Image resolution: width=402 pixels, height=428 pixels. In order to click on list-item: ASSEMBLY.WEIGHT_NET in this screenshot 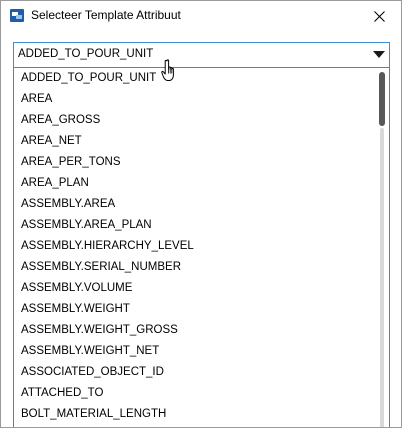, I will do `click(194, 351)`.